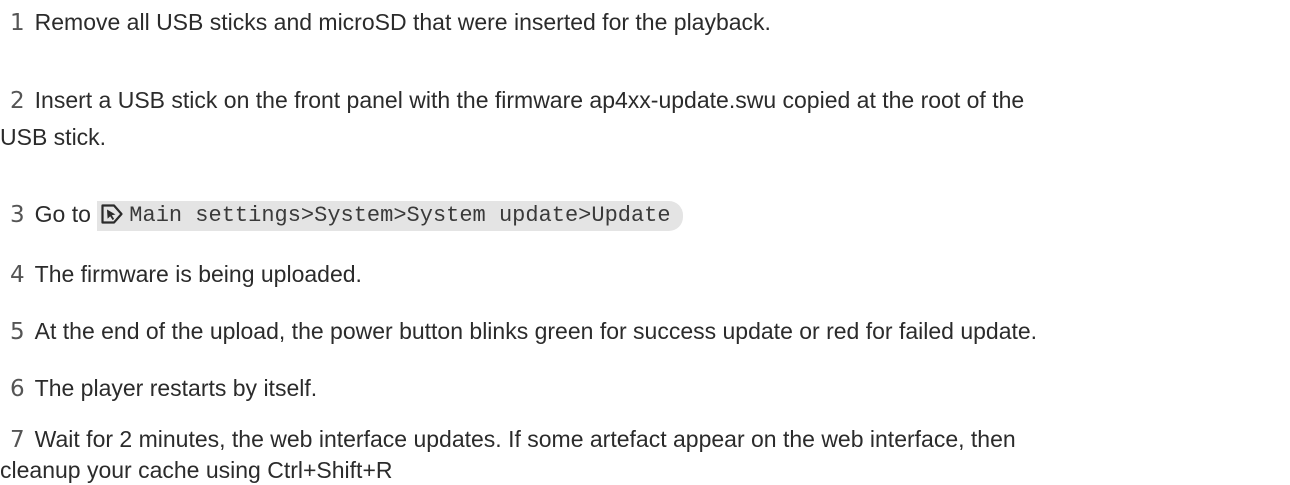  I want to click on step-6: 6 The player restarts by itself., so click(647, 388).